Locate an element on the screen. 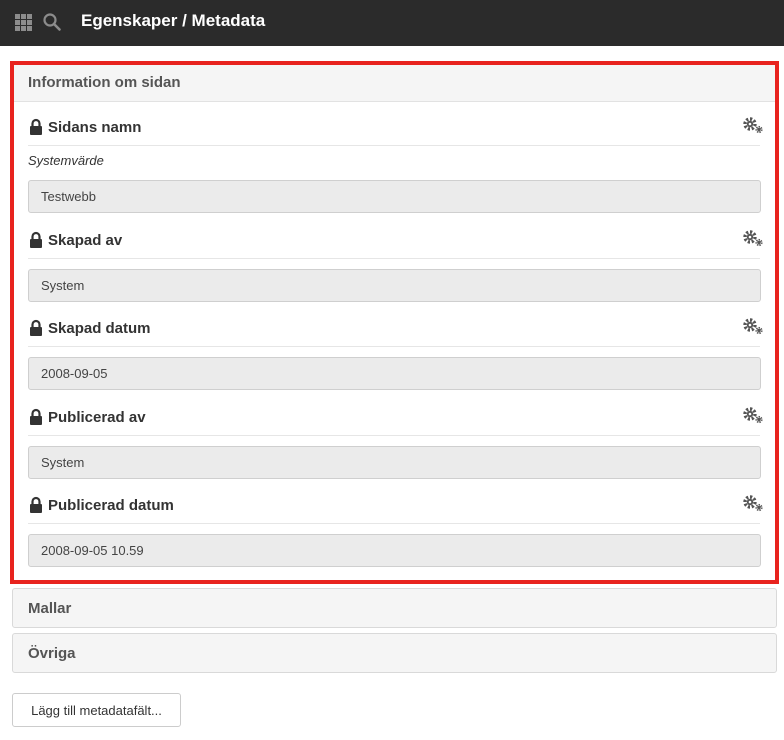 This screenshot has width=784, height=740. field-header-published-date: Publicerad datum is located at coordinates (395, 509).